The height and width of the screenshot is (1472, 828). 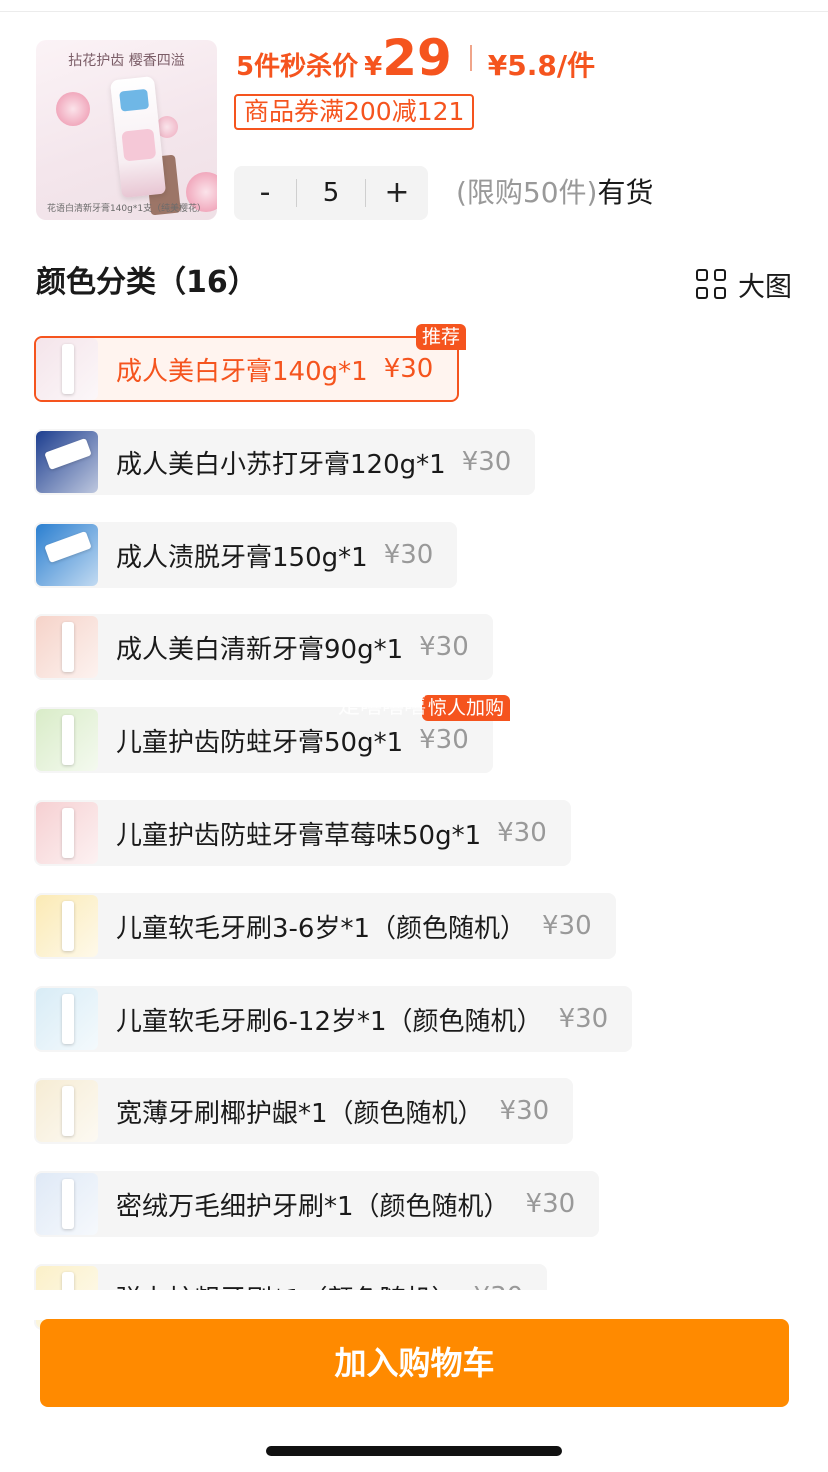 I want to click on home-indicator, so click(x=414, y=1451).